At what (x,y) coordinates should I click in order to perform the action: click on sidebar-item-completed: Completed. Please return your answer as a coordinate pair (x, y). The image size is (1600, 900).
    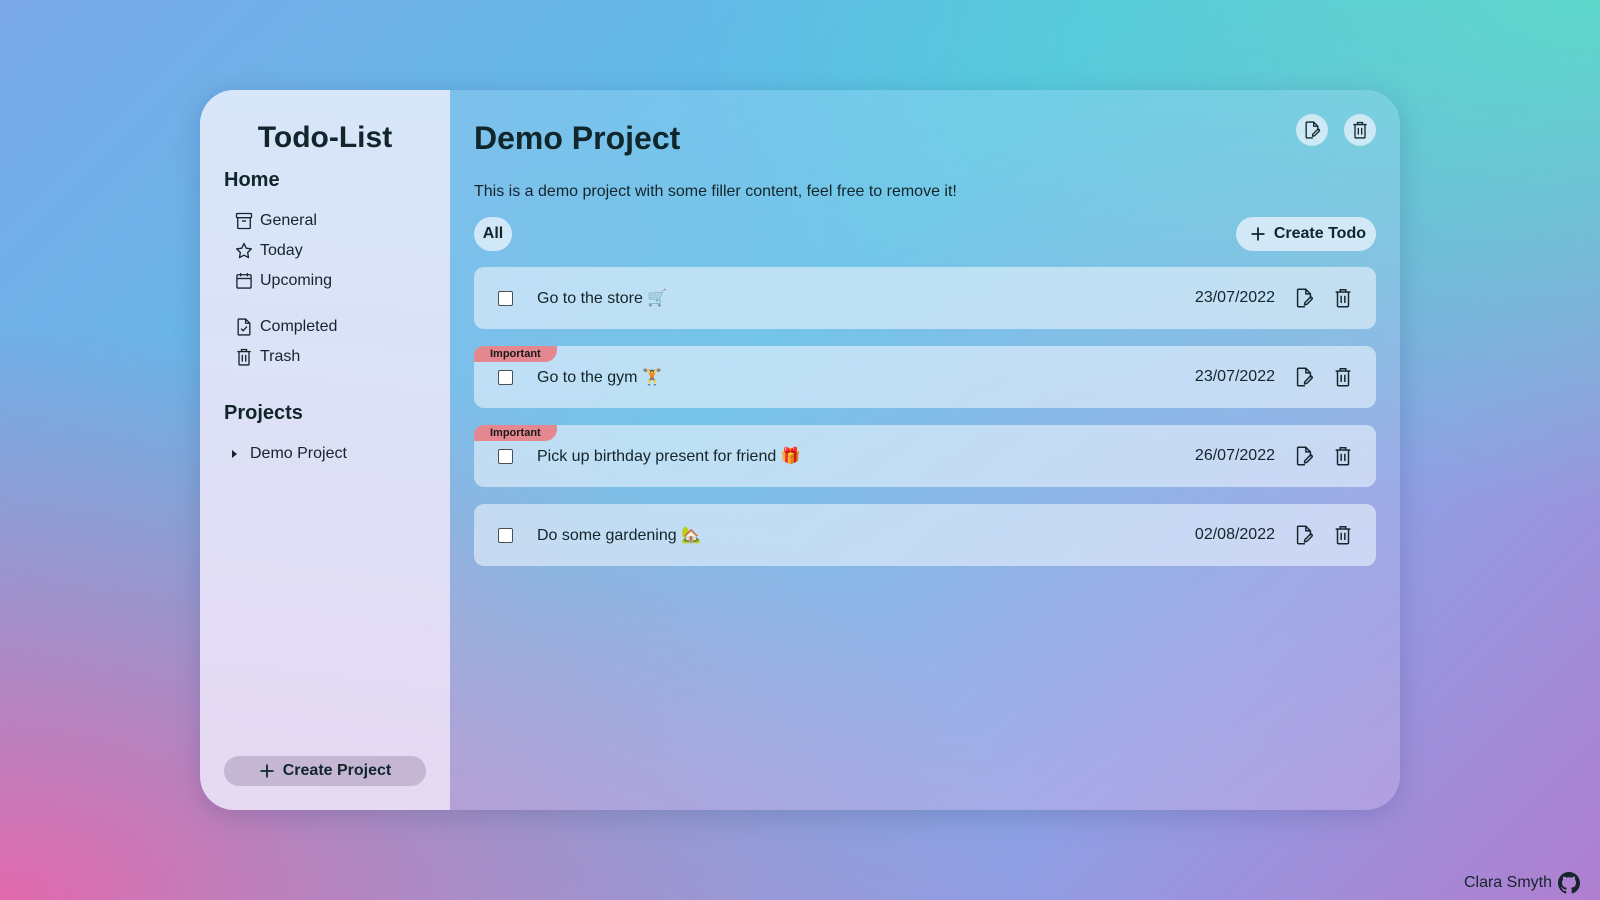
    Looking at the image, I should click on (325, 327).